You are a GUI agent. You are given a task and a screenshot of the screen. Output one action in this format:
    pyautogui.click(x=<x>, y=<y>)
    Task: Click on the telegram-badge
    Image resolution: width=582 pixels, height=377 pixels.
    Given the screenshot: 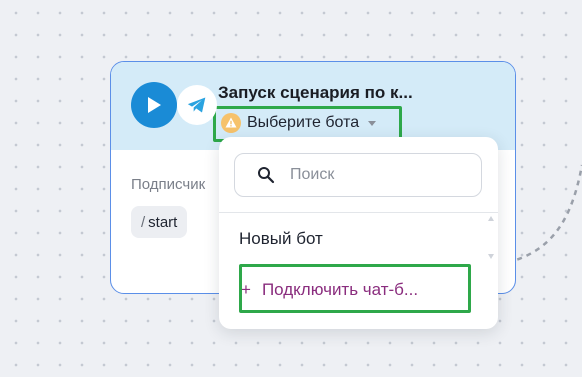 What is the action you would take?
    pyautogui.click(x=197, y=105)
    